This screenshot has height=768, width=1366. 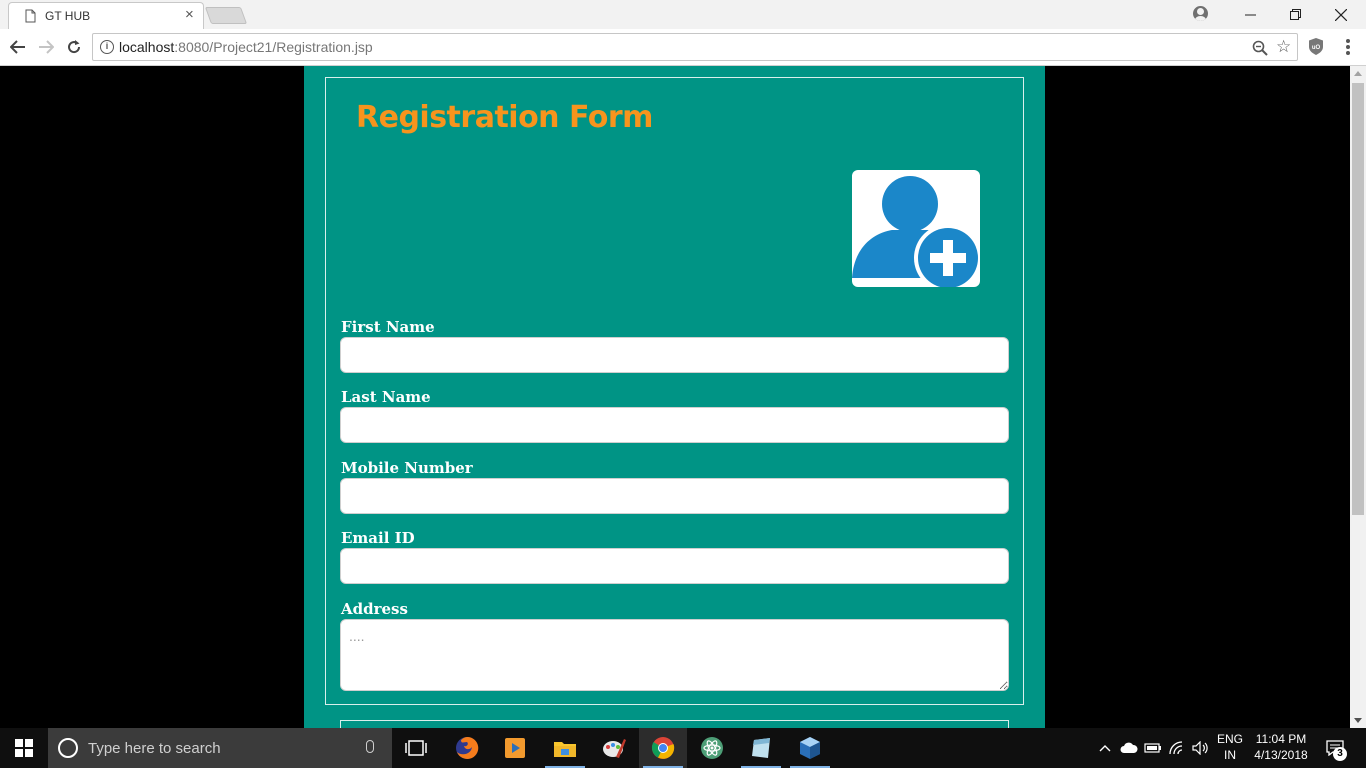 I want to click on speaker-icon, so click(x=1200, y=748).